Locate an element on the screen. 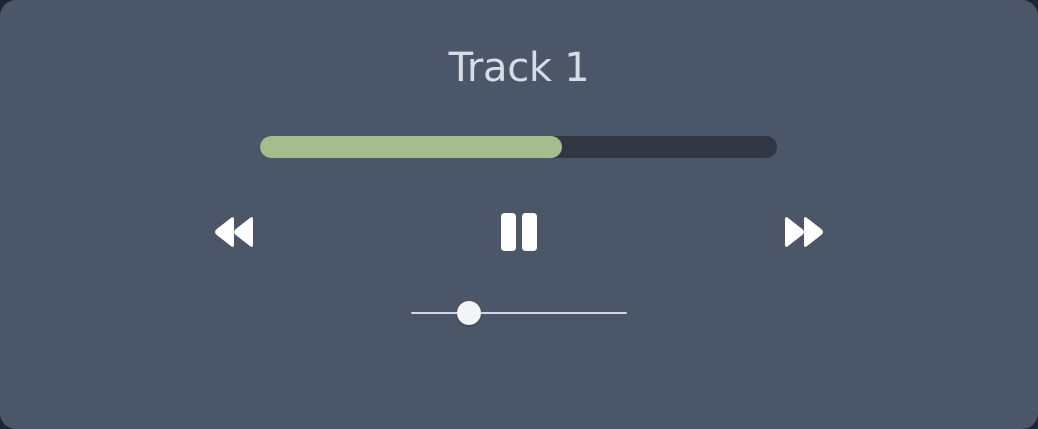 The width and height of the screenshot is (1038, 429). volume-slider is located at coordinates (519, 313).